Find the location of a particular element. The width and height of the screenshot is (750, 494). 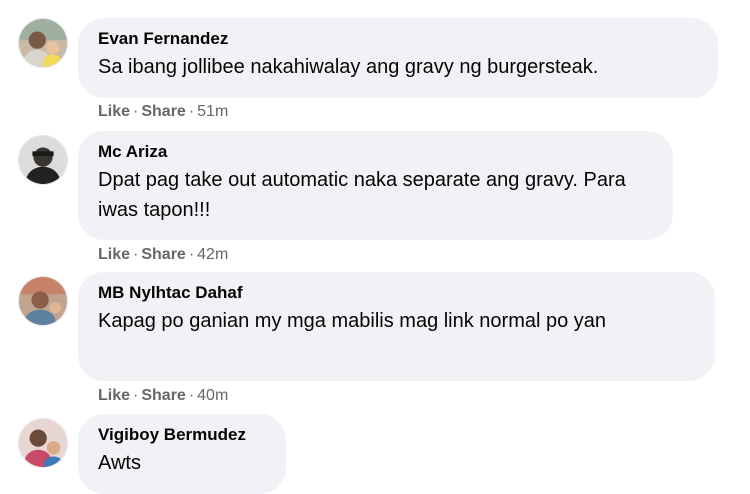

comment-actions: Like · Share · 51m is located at coordinates (163, 112).